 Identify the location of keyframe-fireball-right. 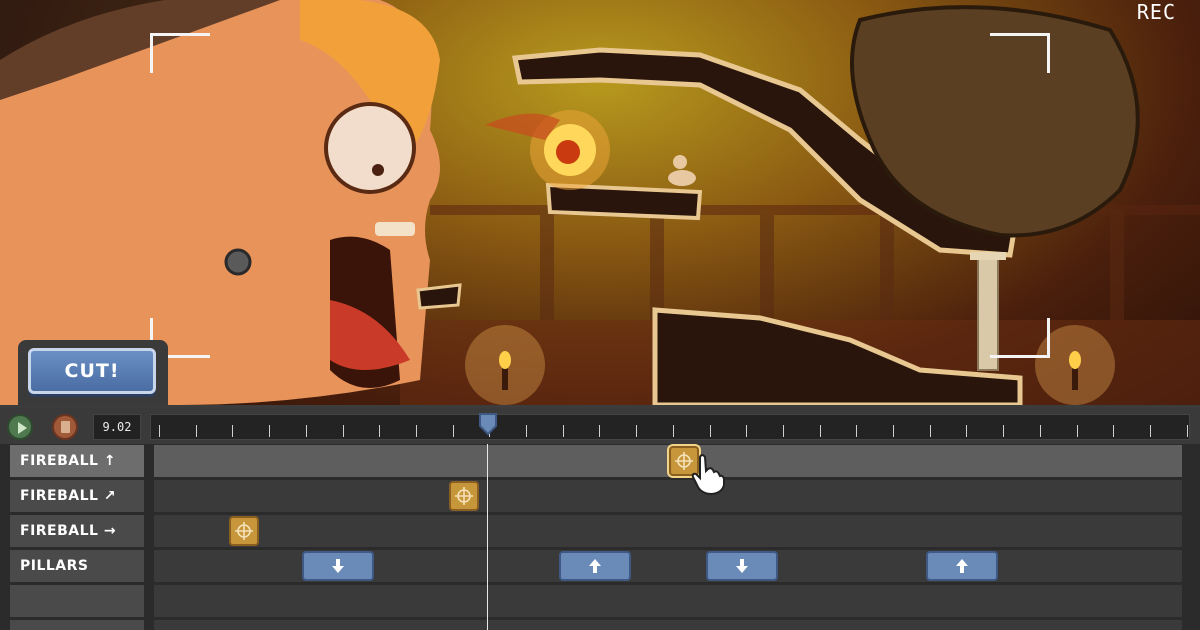
(244, 531).